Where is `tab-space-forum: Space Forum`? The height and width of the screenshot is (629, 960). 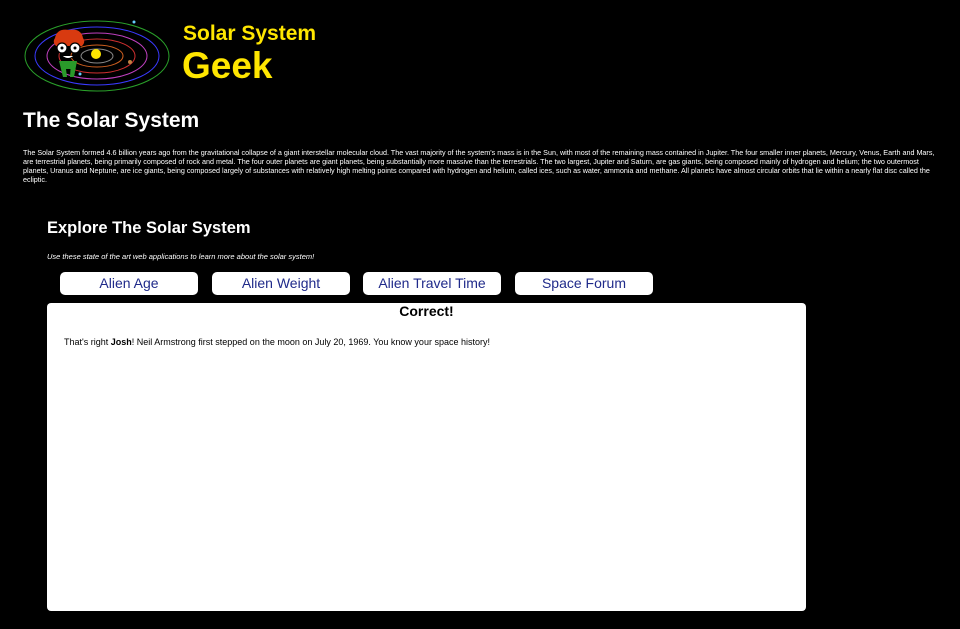 tab-space-forum: Space Forum is located at coordinates (584, 283).